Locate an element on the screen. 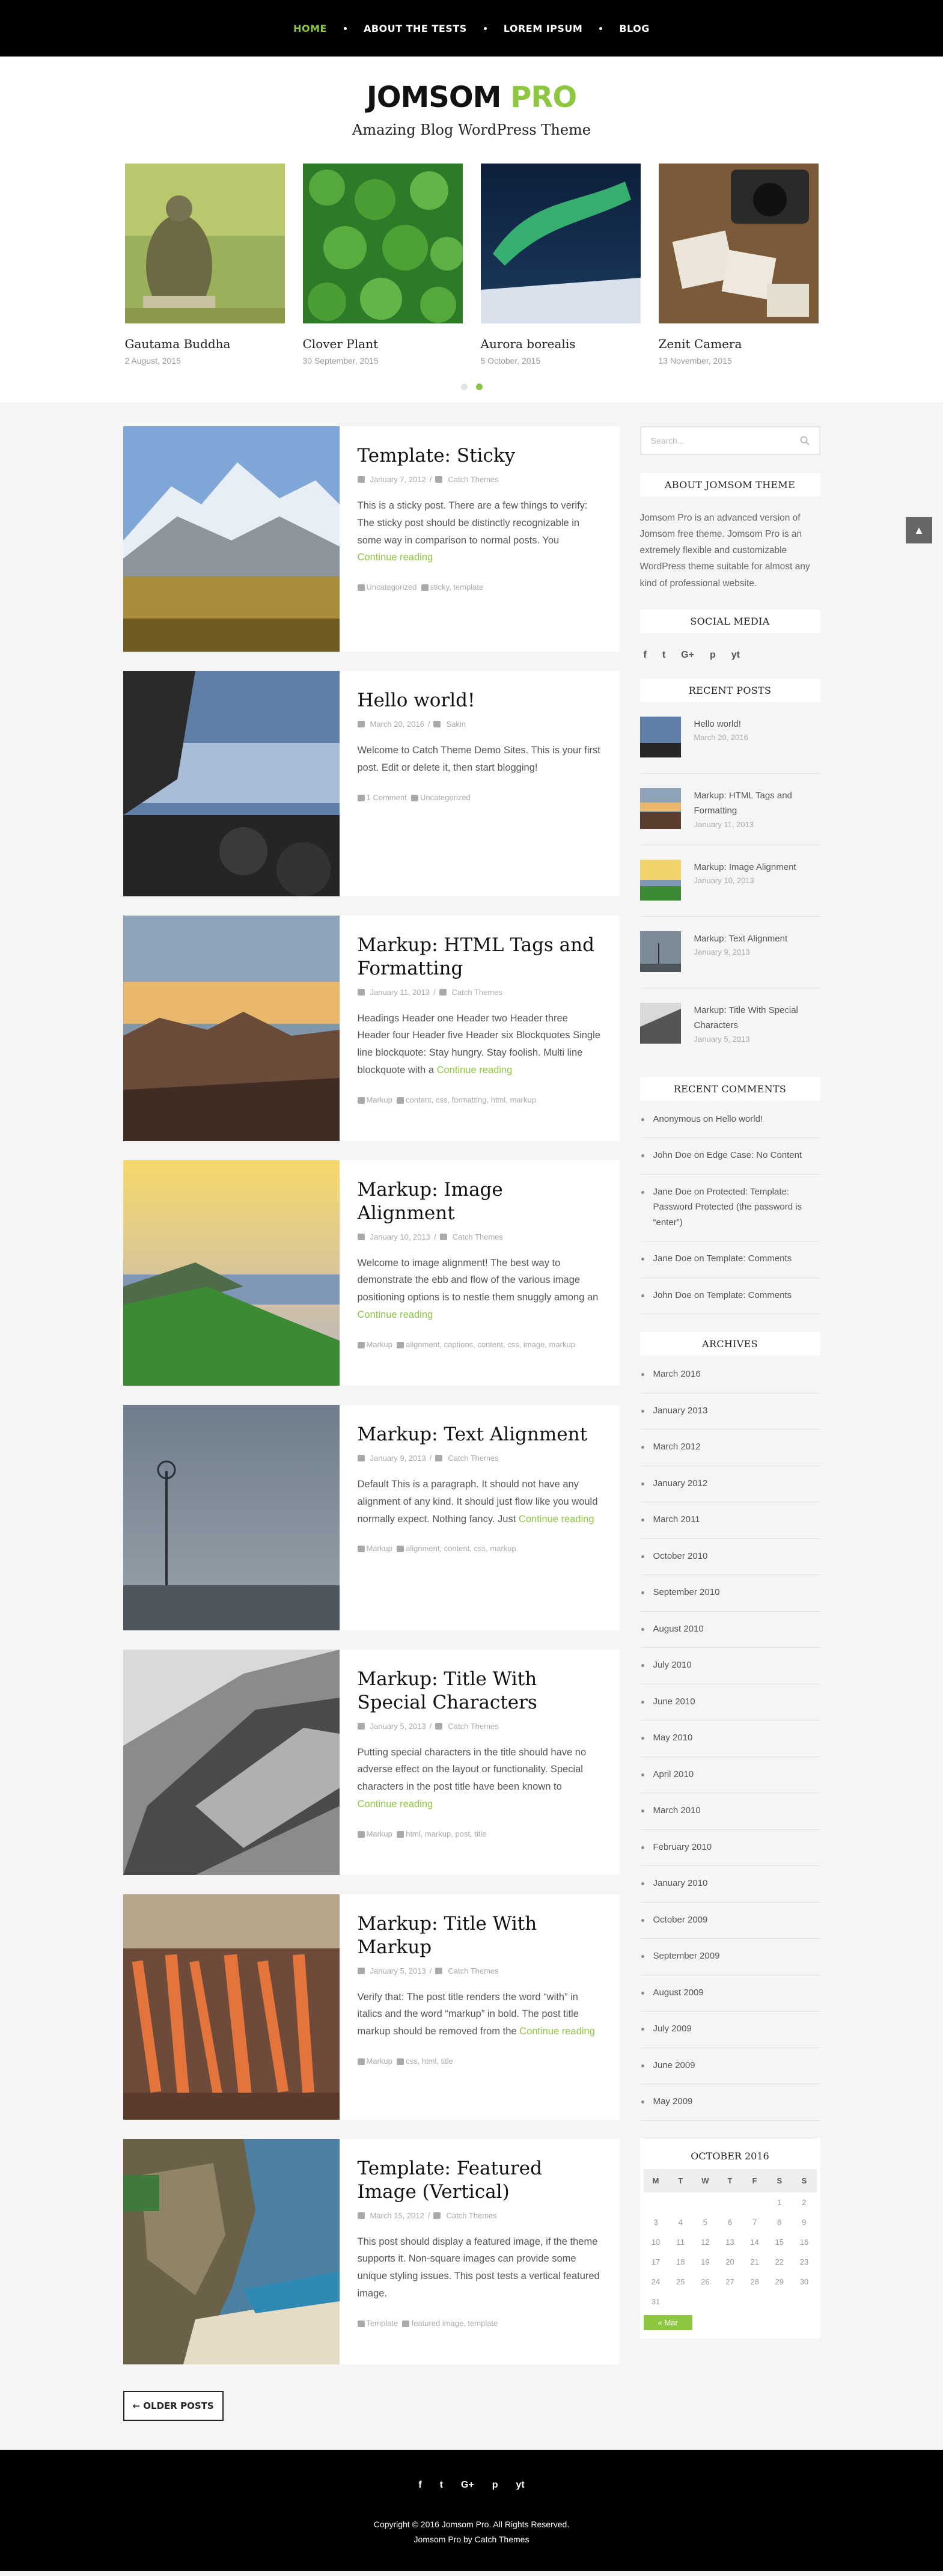 This screenshot has width=943, height=2576. post-categories: Uncategorized is located at coordinates (445, 797).